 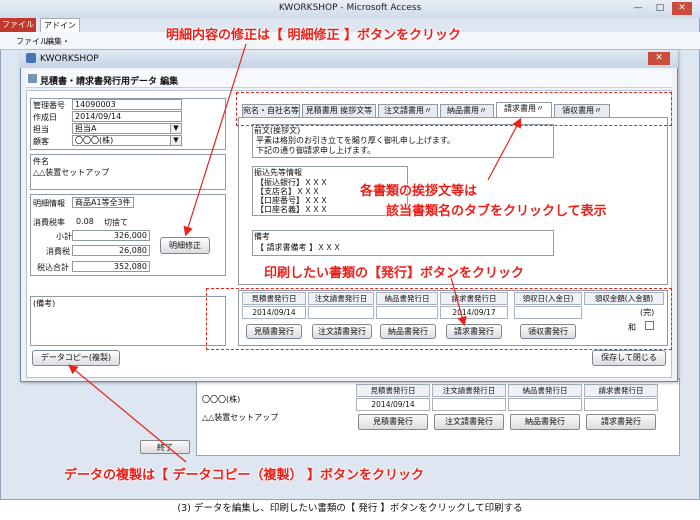 I want to click on annotation-copy: データの複製は【 データコピー（複製） 】ボタンをクリック, so click(x=244, y=475).